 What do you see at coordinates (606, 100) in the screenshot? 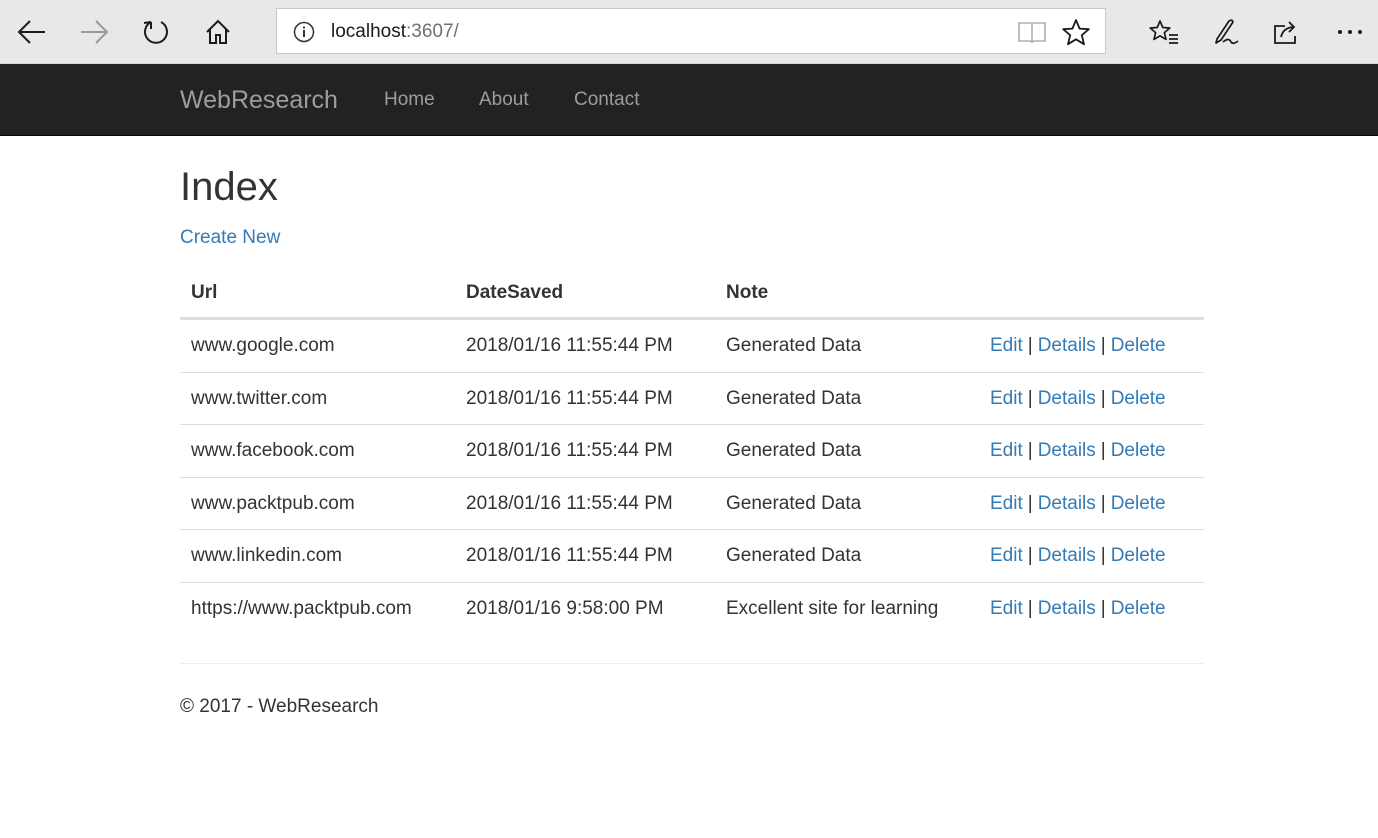
I see `nav-contact-link: Contact` at bounding box center [606, 100].